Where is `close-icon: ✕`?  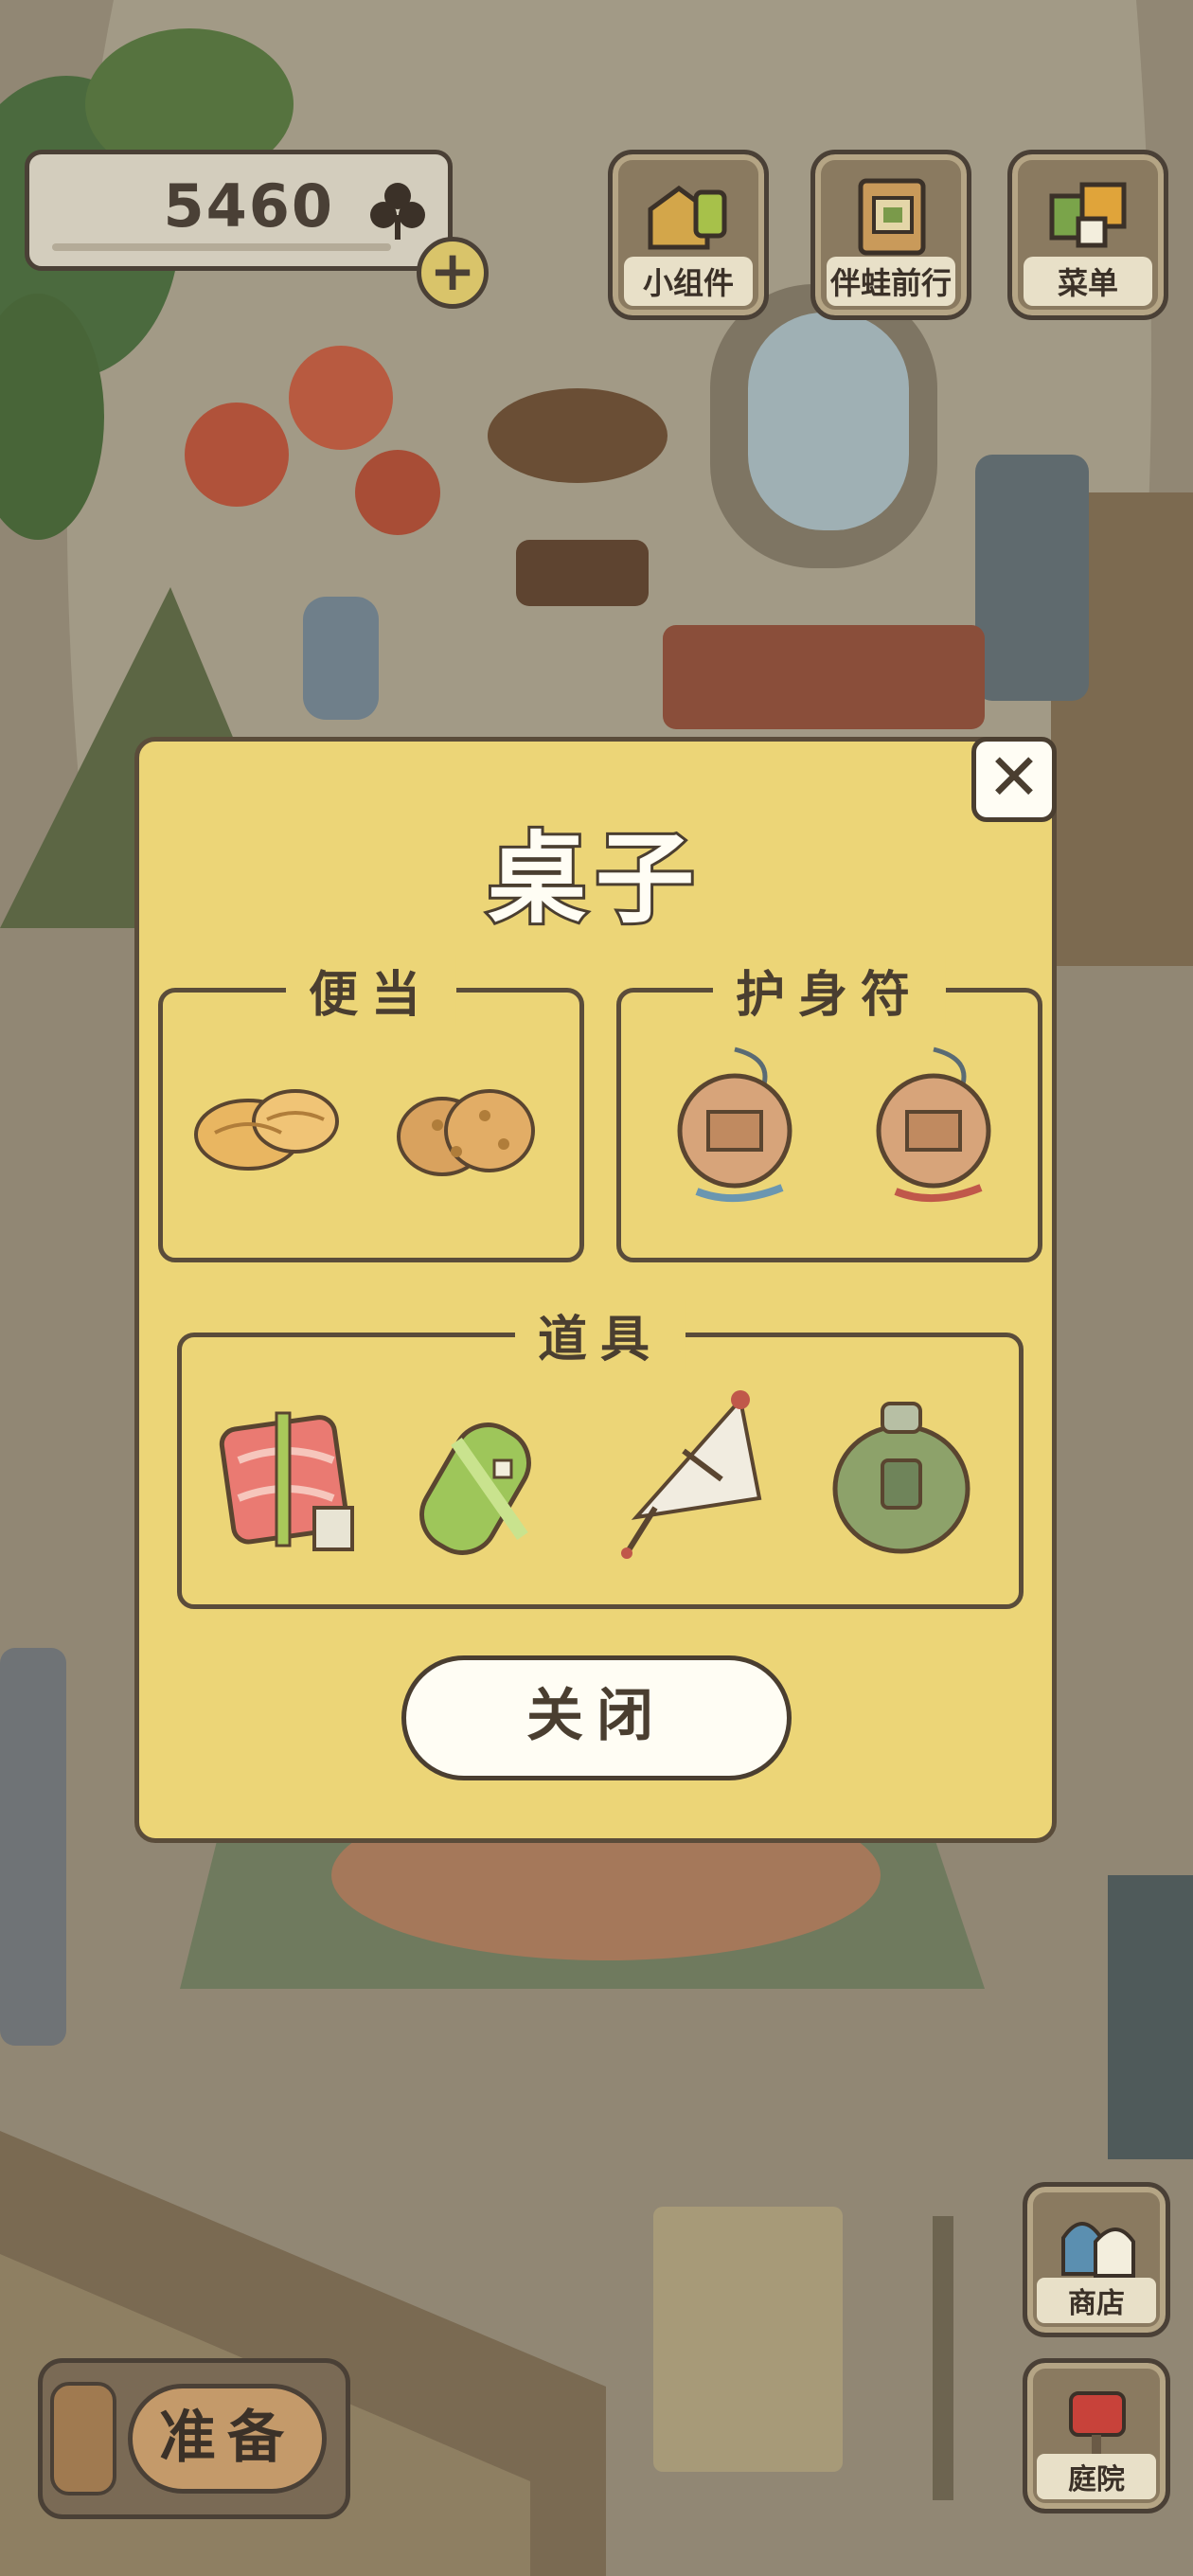 close-icon: ✕ is located at coordinates (1014, 779).